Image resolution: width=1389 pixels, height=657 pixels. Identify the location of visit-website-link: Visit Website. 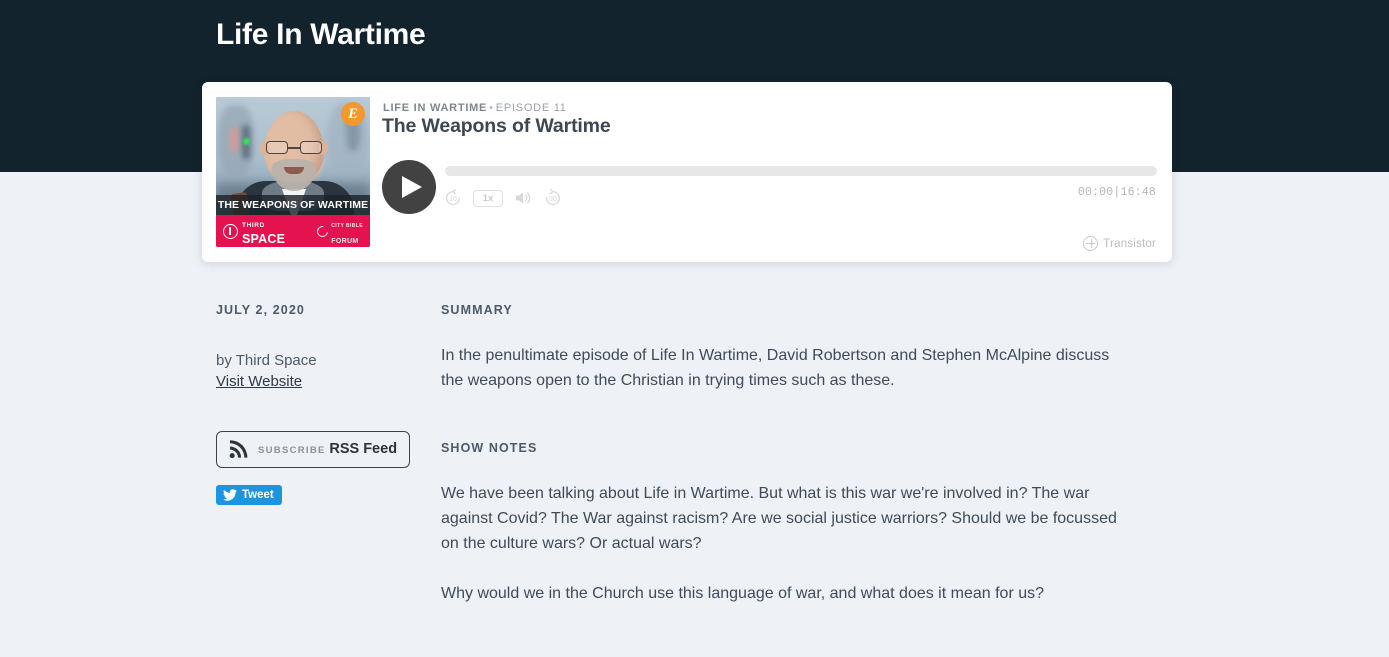
(259, 381).